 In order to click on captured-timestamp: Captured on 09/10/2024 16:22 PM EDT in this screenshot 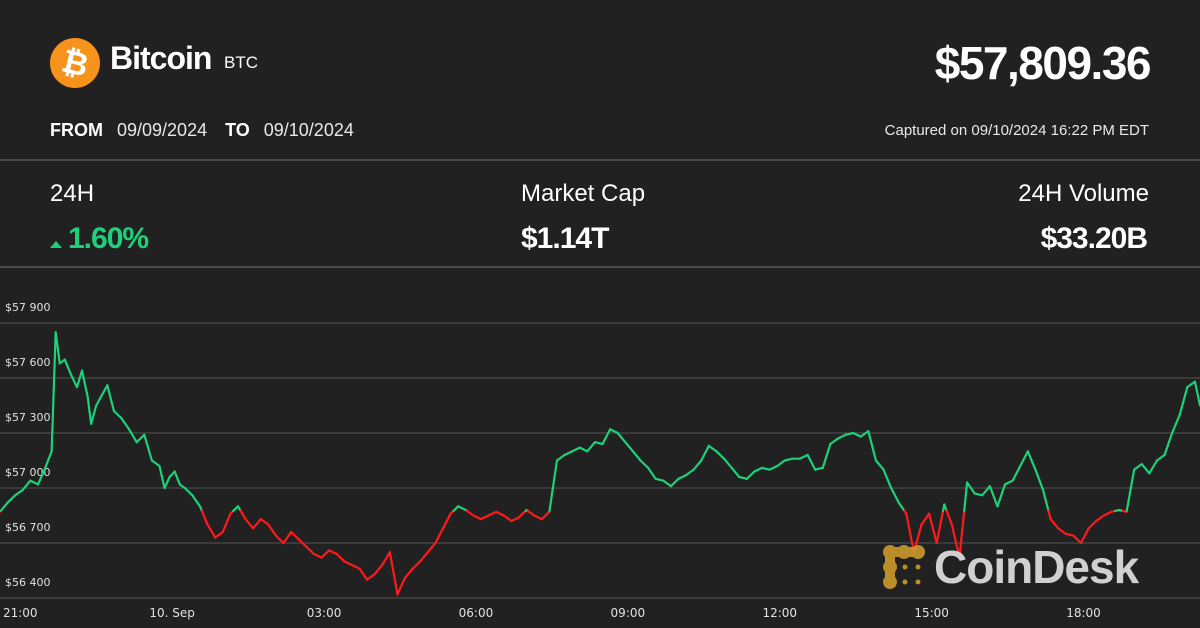, I will do `click(1016, 130)`.